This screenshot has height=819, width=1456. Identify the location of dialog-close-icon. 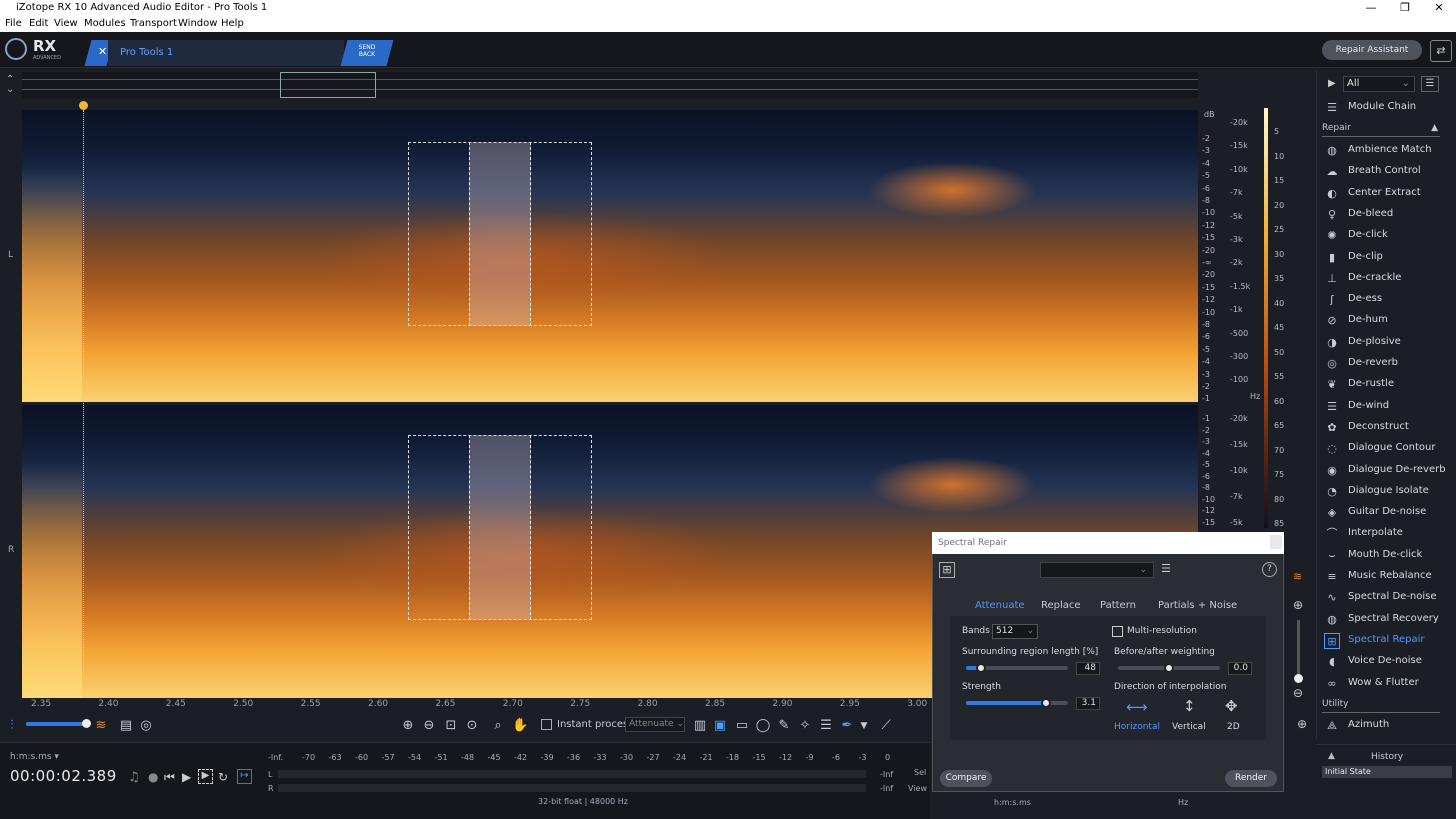
(1276, 542).